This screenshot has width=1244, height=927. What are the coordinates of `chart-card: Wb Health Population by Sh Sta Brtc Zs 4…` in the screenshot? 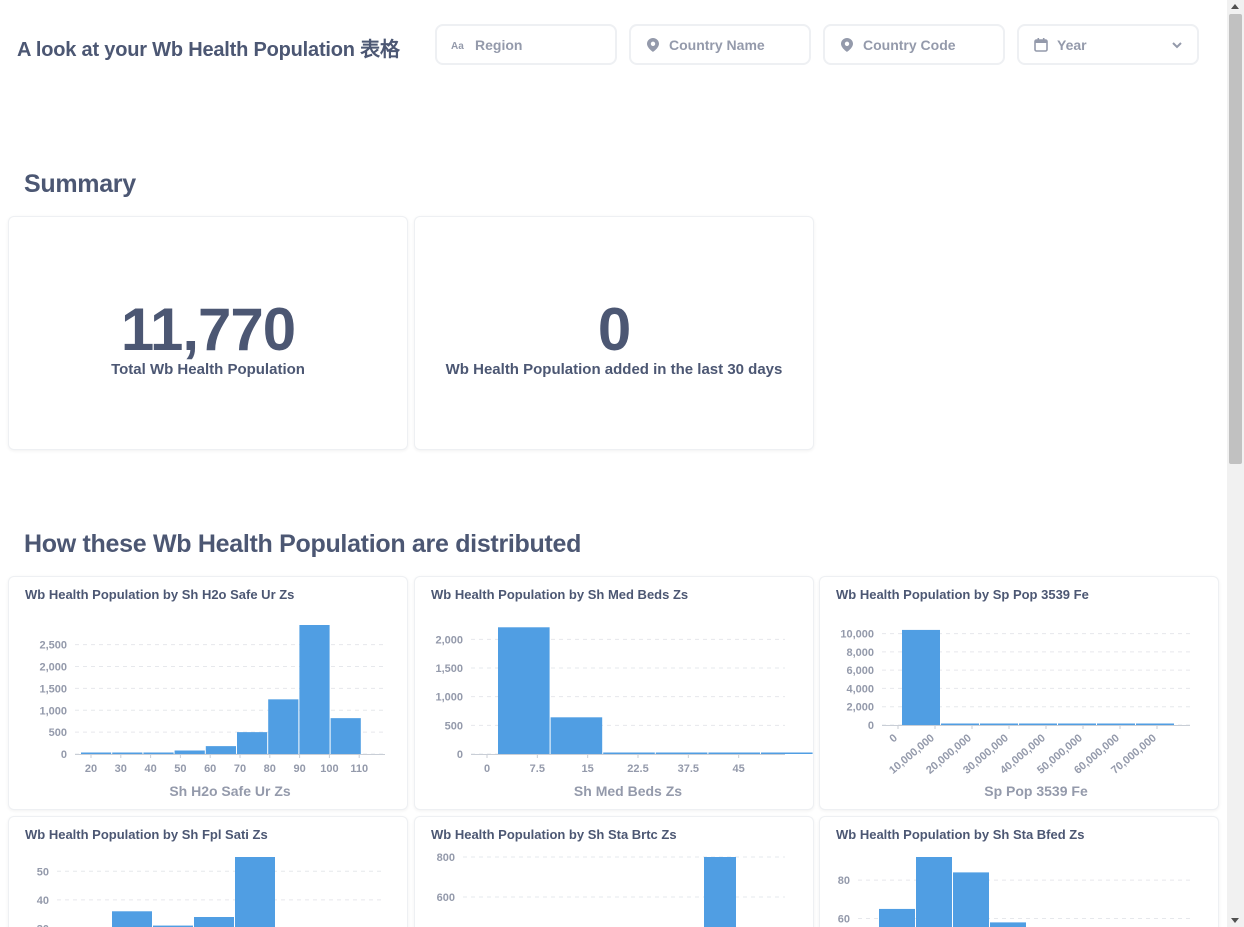 It's located at (614, 871).